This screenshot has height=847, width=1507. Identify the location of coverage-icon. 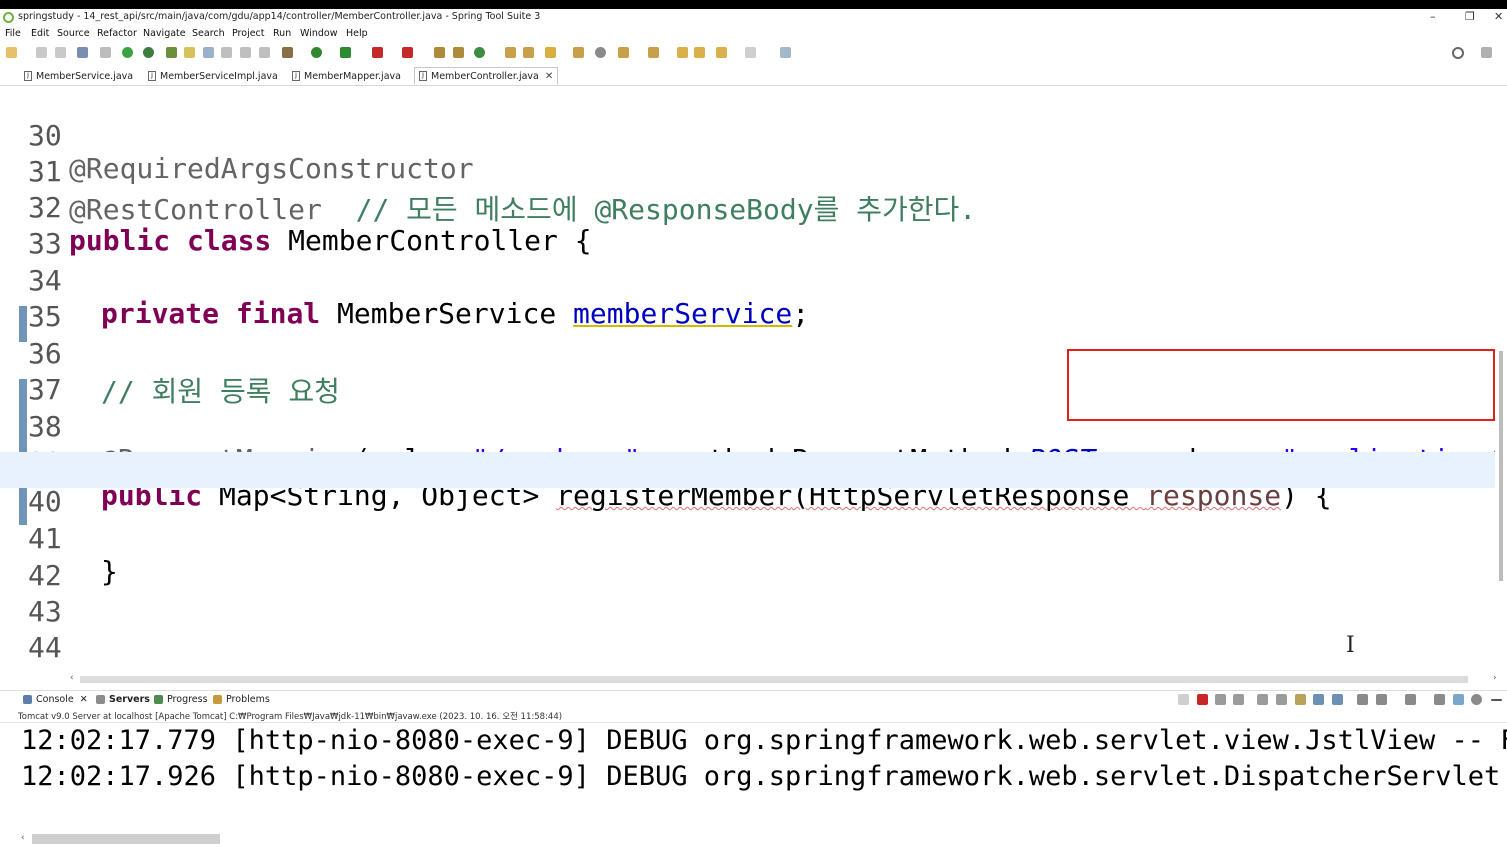
(345, 52).